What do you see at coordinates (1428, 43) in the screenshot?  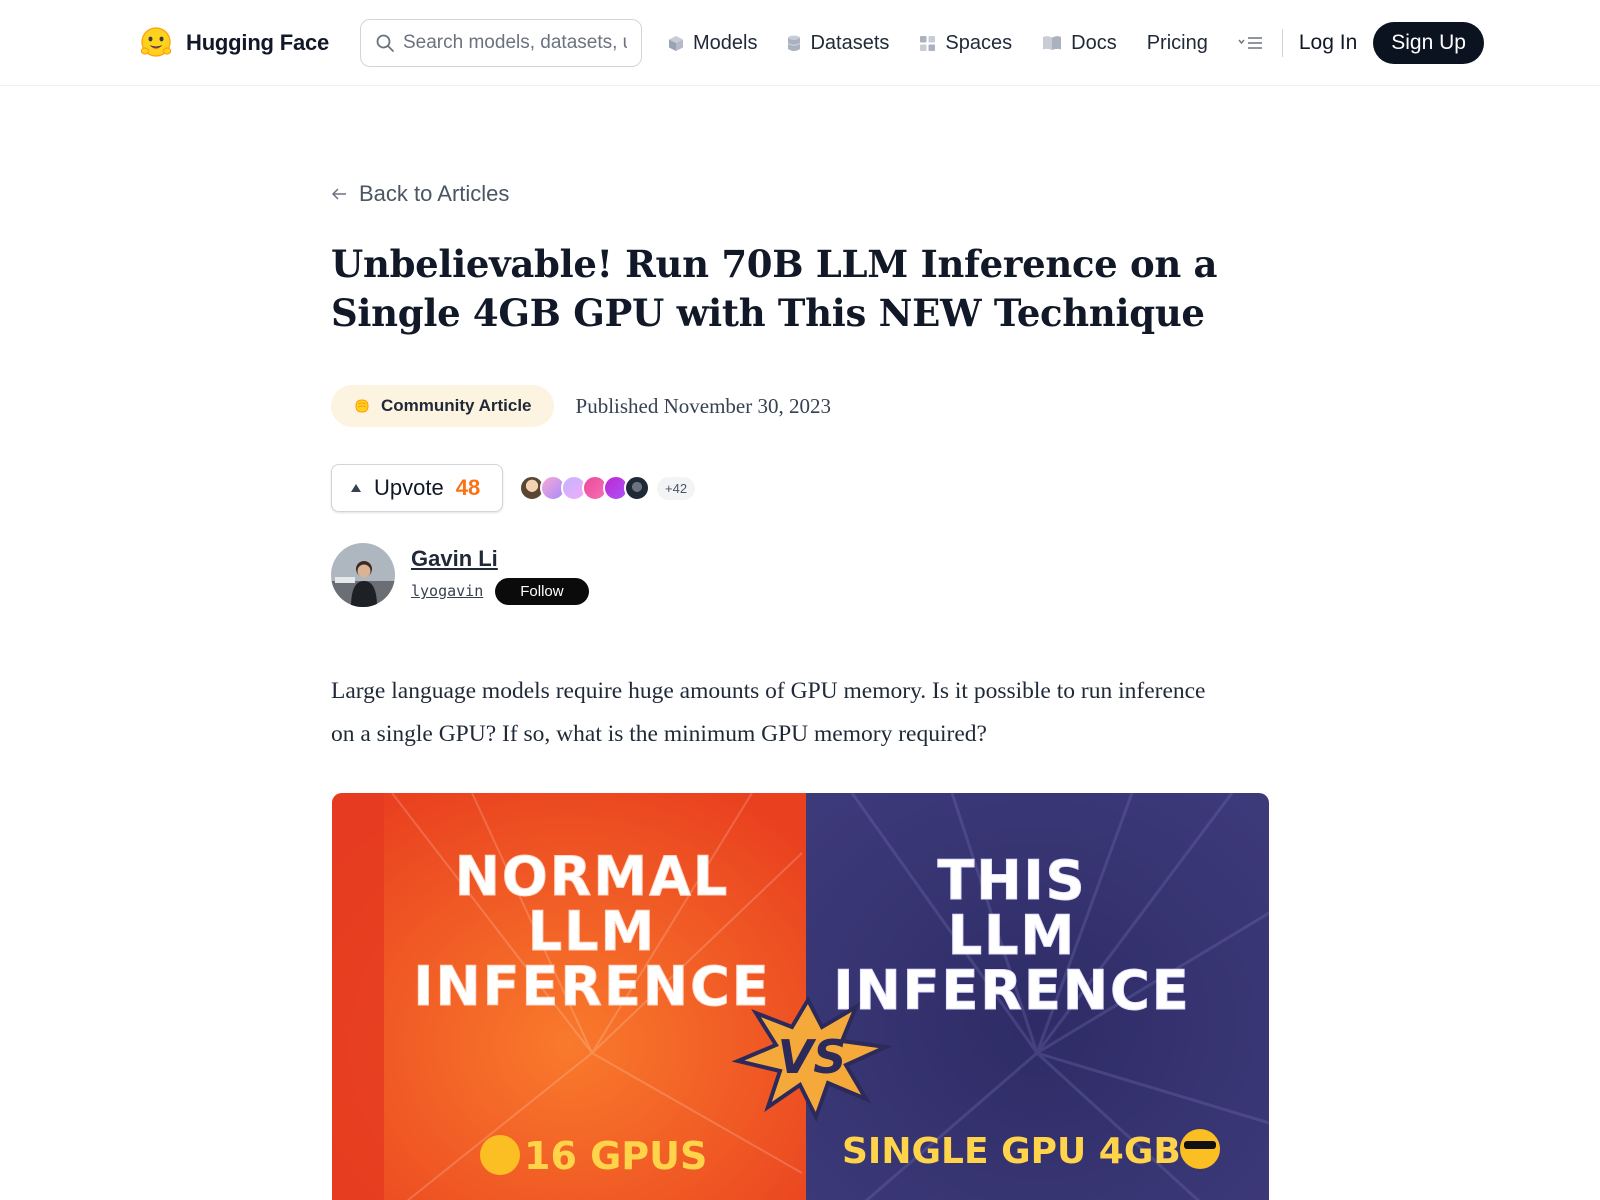 I see `signup-button: Sign Up` at bounding box center [1428, 43].